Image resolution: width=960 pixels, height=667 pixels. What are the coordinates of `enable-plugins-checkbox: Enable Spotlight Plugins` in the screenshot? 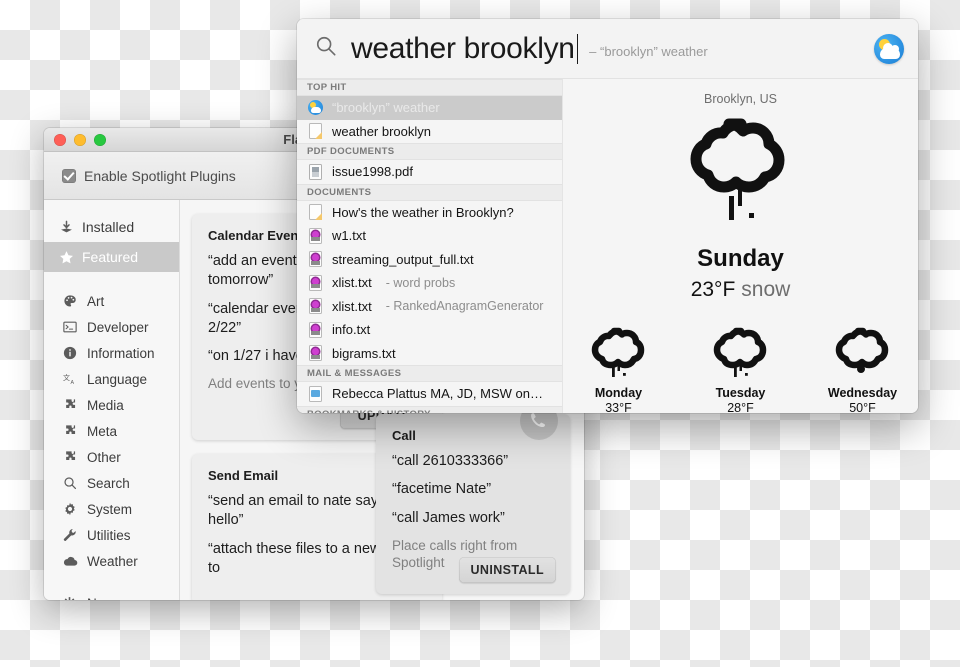 It's located at (149, 176).